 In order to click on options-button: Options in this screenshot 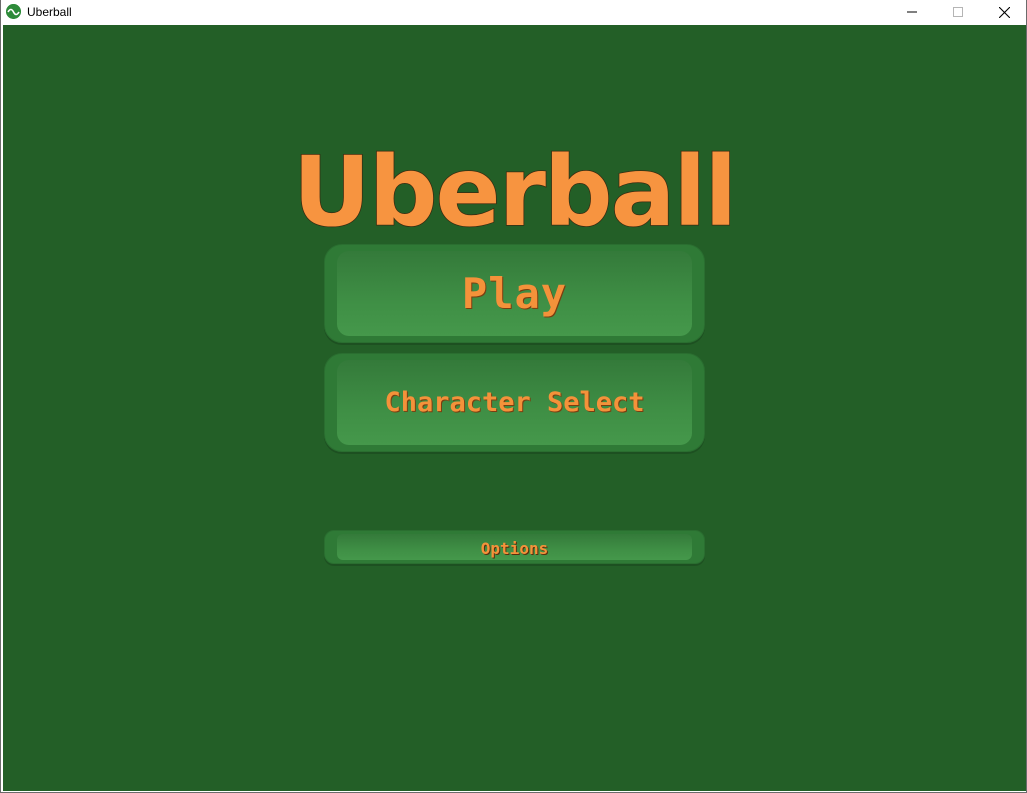, I will do `click(514, 547)`.